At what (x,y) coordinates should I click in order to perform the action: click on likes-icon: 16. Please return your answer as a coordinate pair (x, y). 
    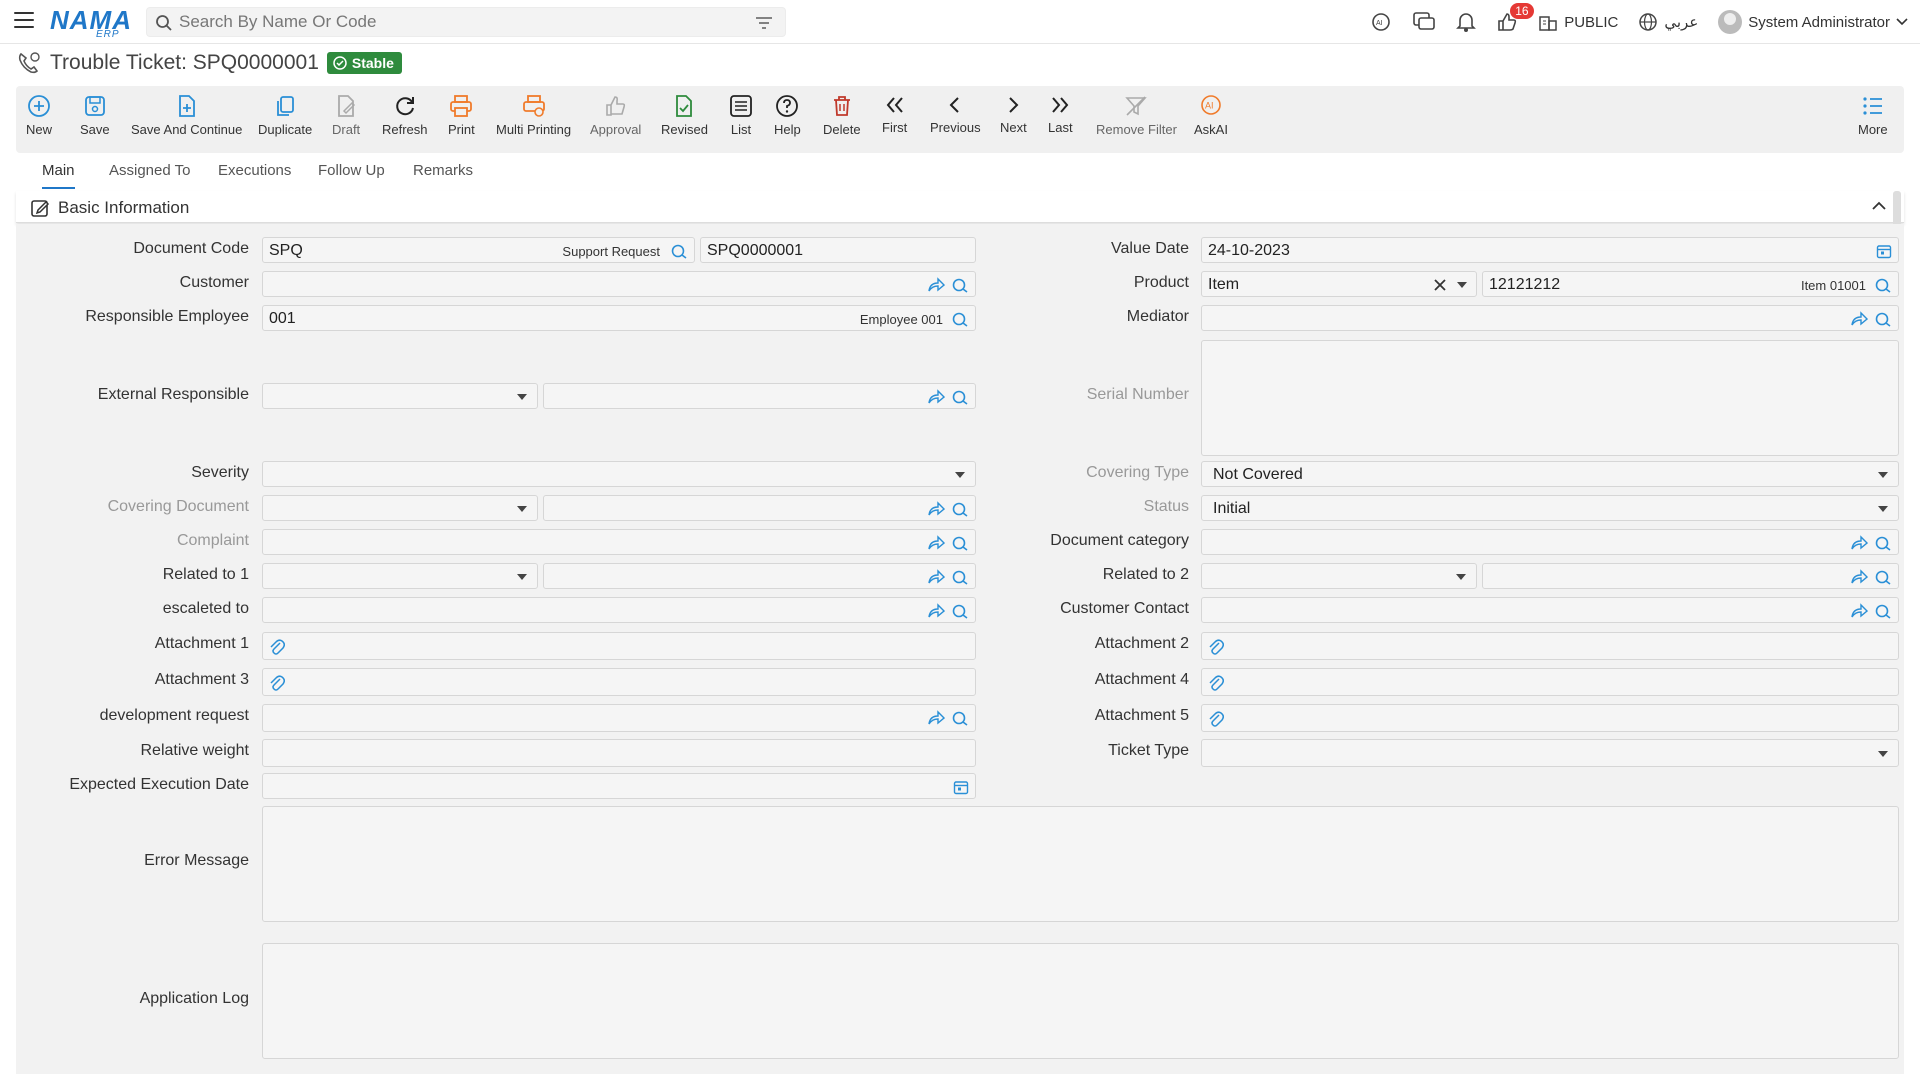
    Looking at the image, I should click on (1515, 18).